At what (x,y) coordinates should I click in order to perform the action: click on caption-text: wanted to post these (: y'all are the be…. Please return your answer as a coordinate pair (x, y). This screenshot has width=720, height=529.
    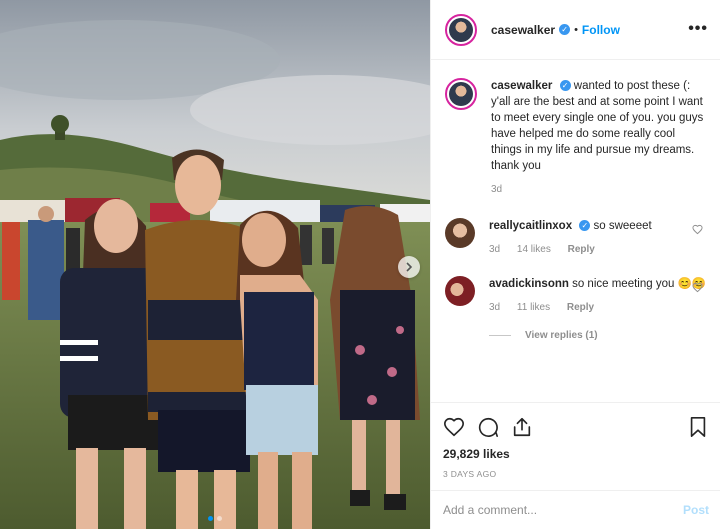
    Looking at the image, I should click on (597, 126).